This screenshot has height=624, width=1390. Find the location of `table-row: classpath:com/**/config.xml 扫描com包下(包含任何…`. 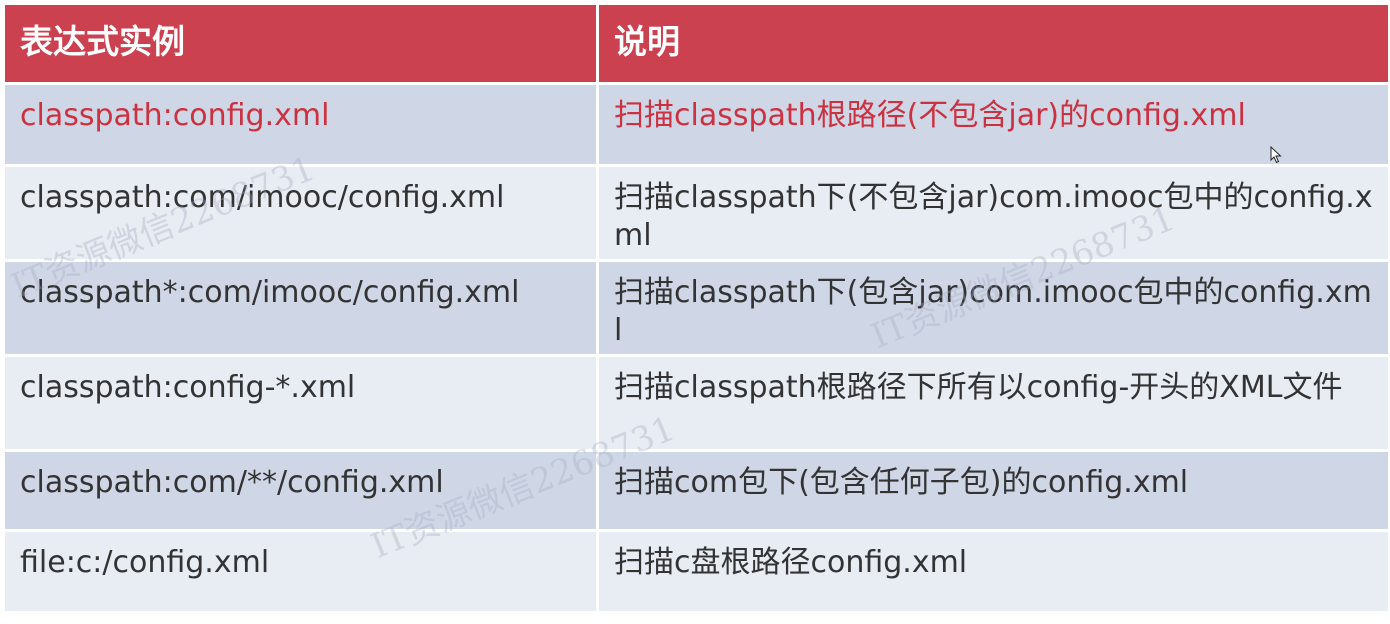

table-row: classpath:com/**/config.xml 扫描com包下(包含任何… is located at coordinates (696, 490).